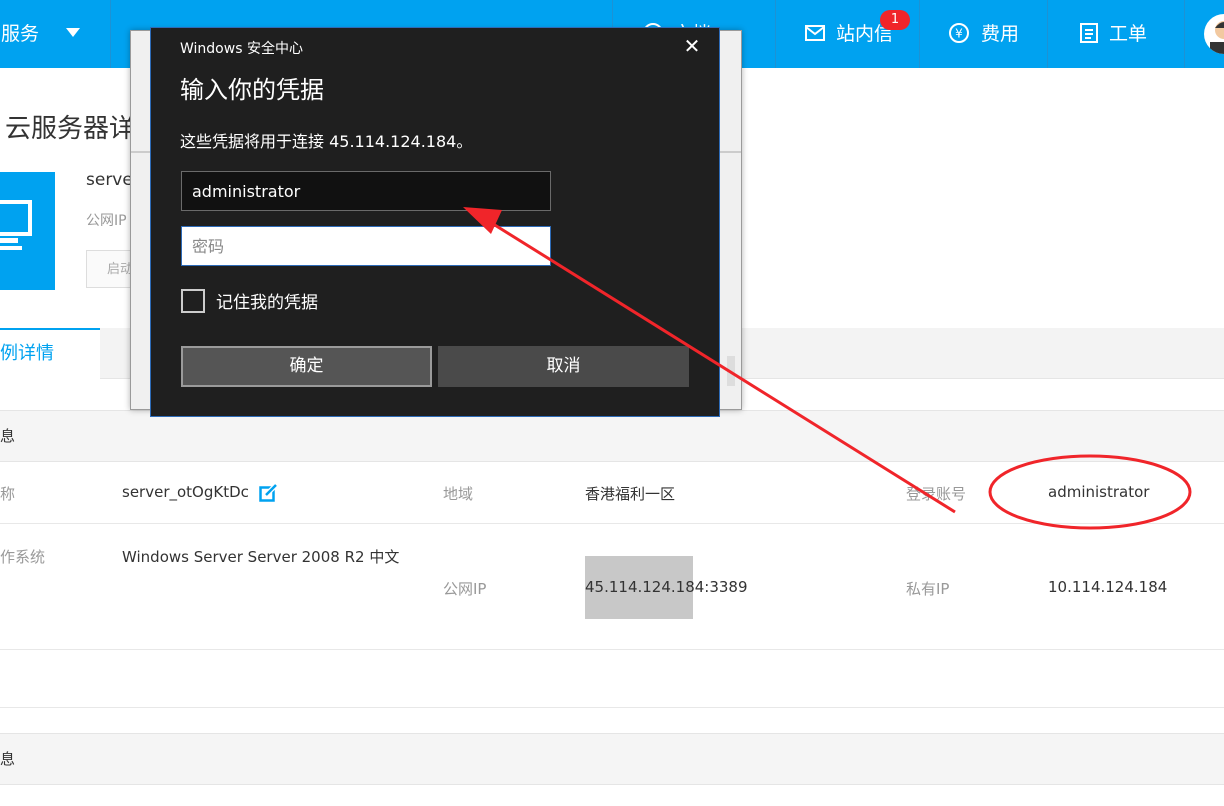  I want to click on server-name: serve, so click(109, 180).